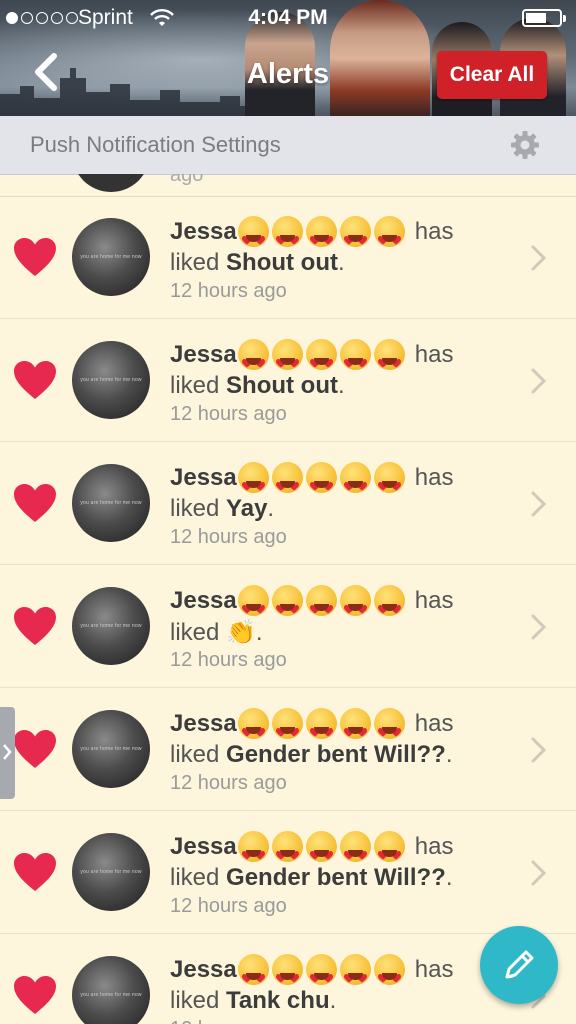 This screenshot has height=1024, width=576. What do you see at coordinates (544, 18) in the screenshot?
I see `battery-icon` at bounding box center [544, 18].